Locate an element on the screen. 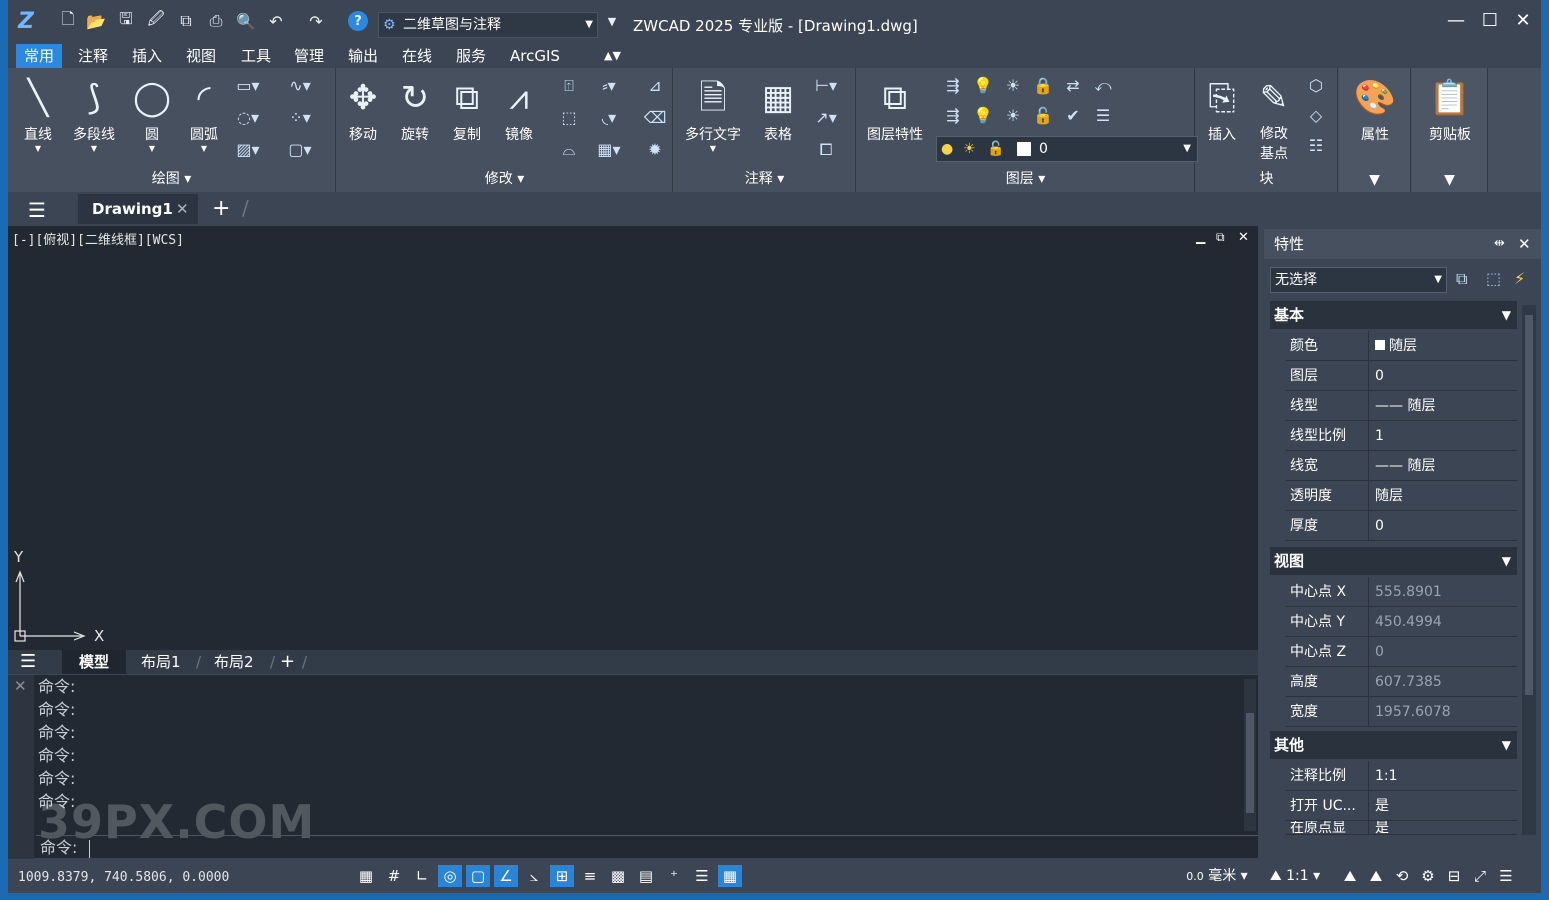  dynamic-ucs-icon: ⦣ is located at coordinates (534, 876).